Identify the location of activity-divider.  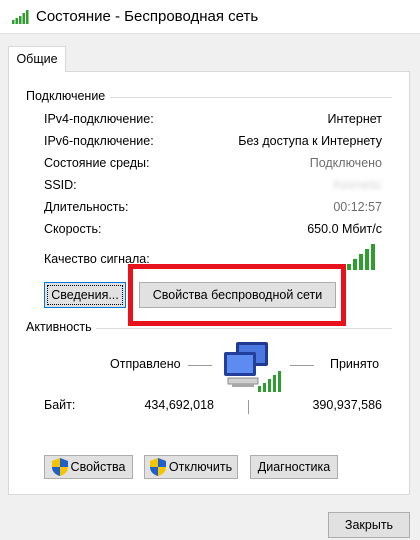
(244, 328).